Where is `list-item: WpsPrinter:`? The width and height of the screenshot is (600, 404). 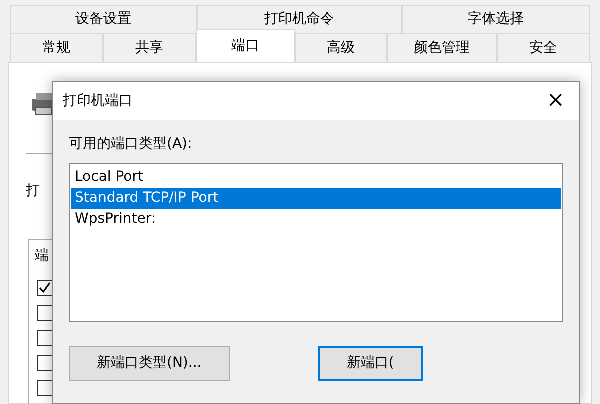 list-item: WpsPrinter: is located at coordinates (316, 219).